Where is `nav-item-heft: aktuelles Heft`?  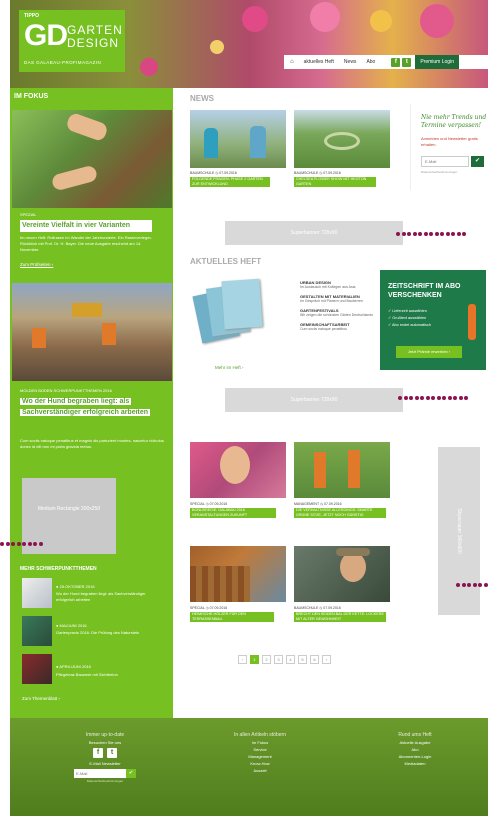 nav-item-heft: aktuelles Heft is located at coordinates (319, 62).